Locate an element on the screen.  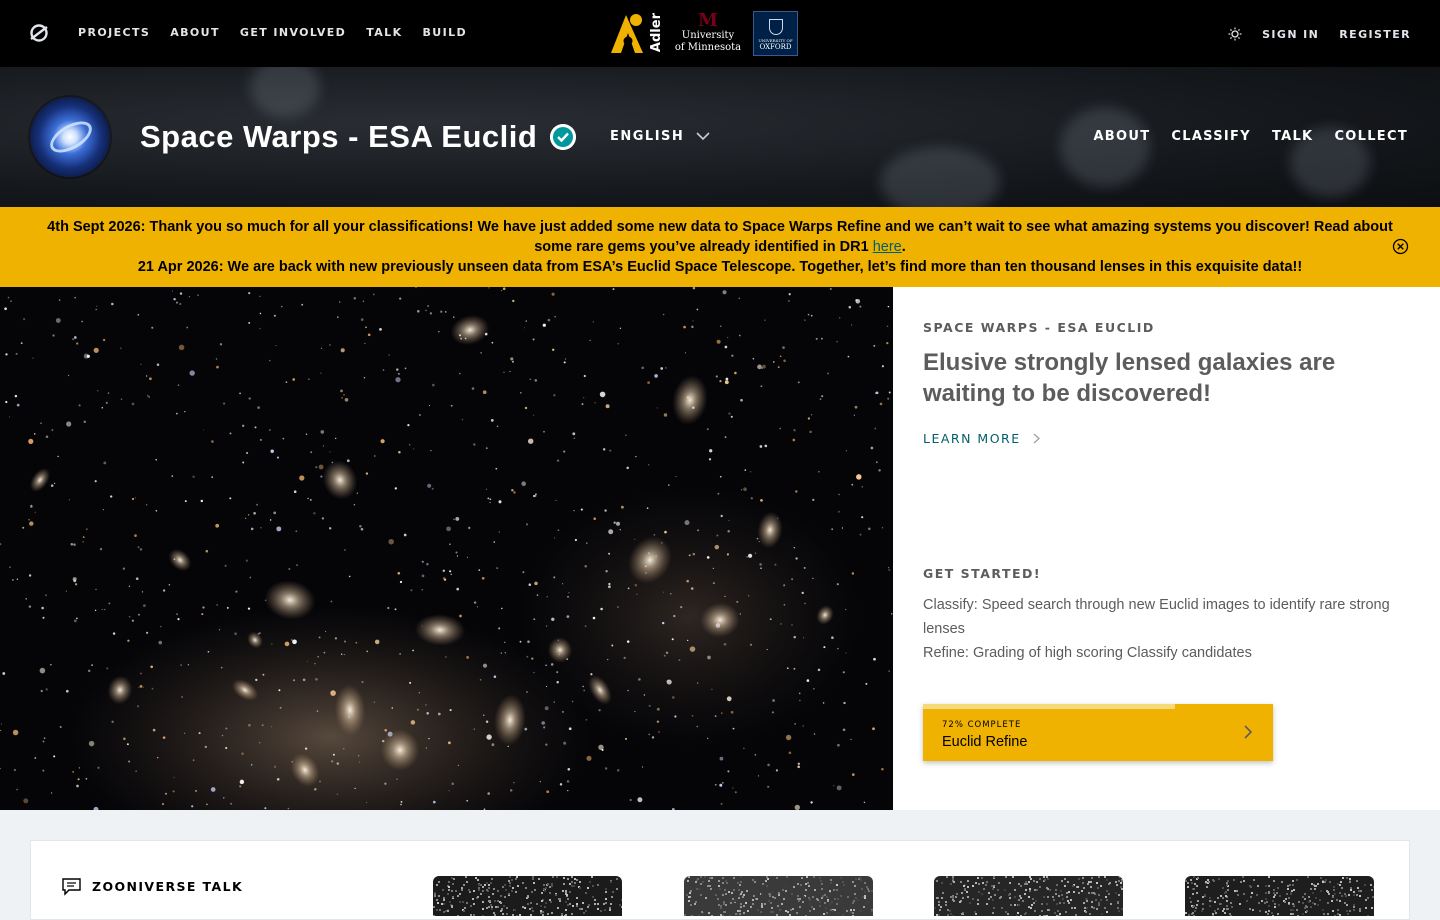
workflow-button-euclid-refine: 72% COMPLETE Euclid Refine is located at coordinates (1098, 732).